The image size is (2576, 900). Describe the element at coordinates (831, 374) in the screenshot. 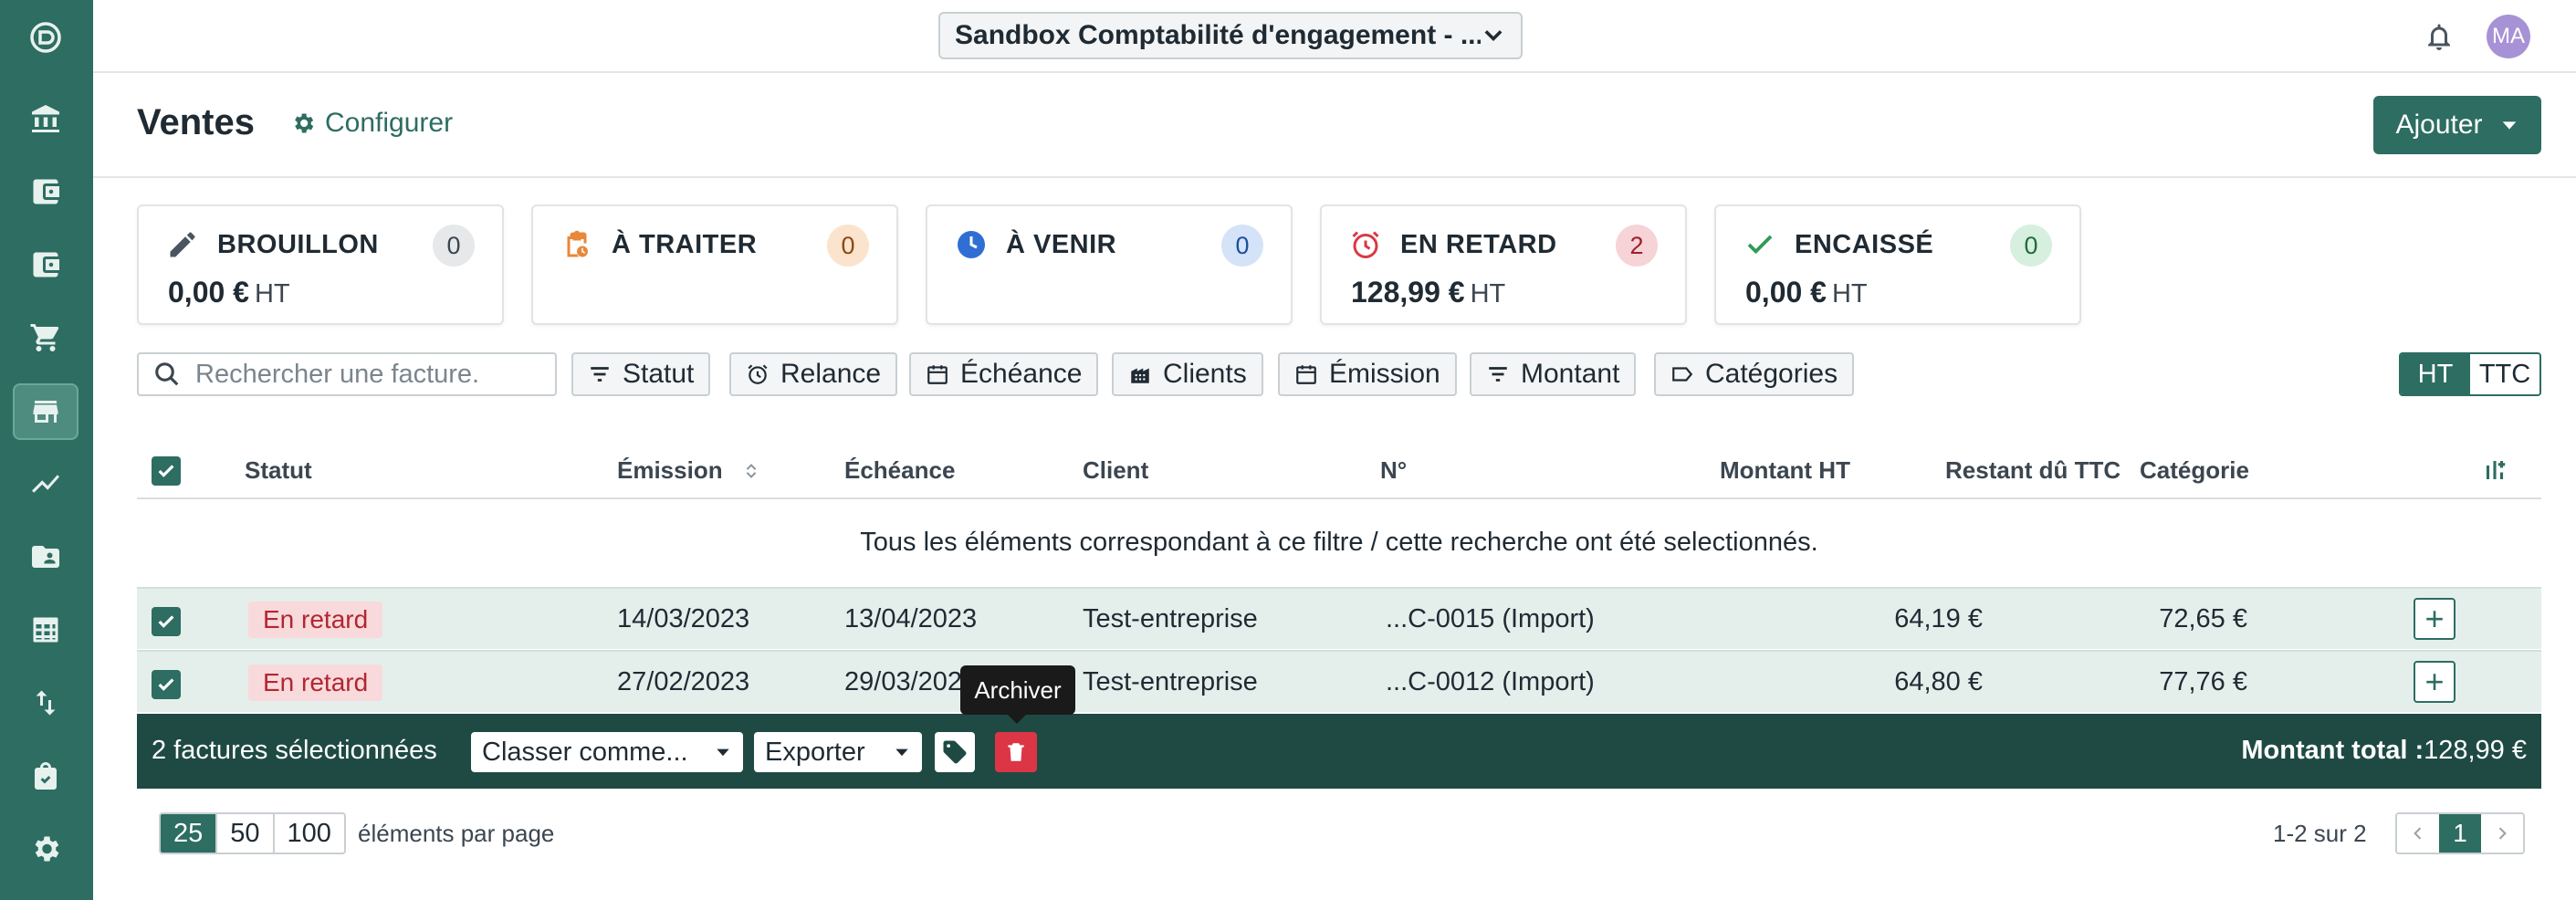

I see `filter-relance-label: Relance` at that location.